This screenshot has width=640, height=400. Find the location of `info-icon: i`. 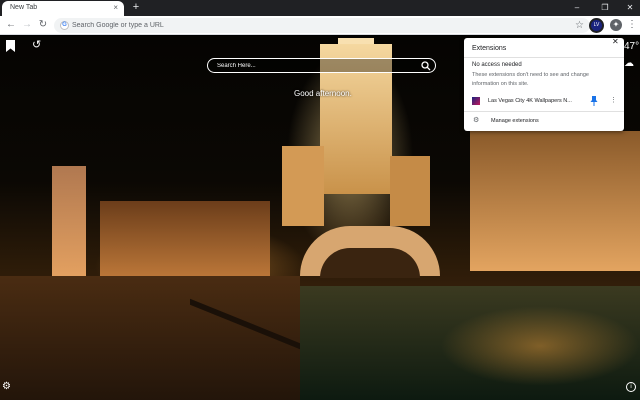

info-icon: i is located at coordinates (631, 387).